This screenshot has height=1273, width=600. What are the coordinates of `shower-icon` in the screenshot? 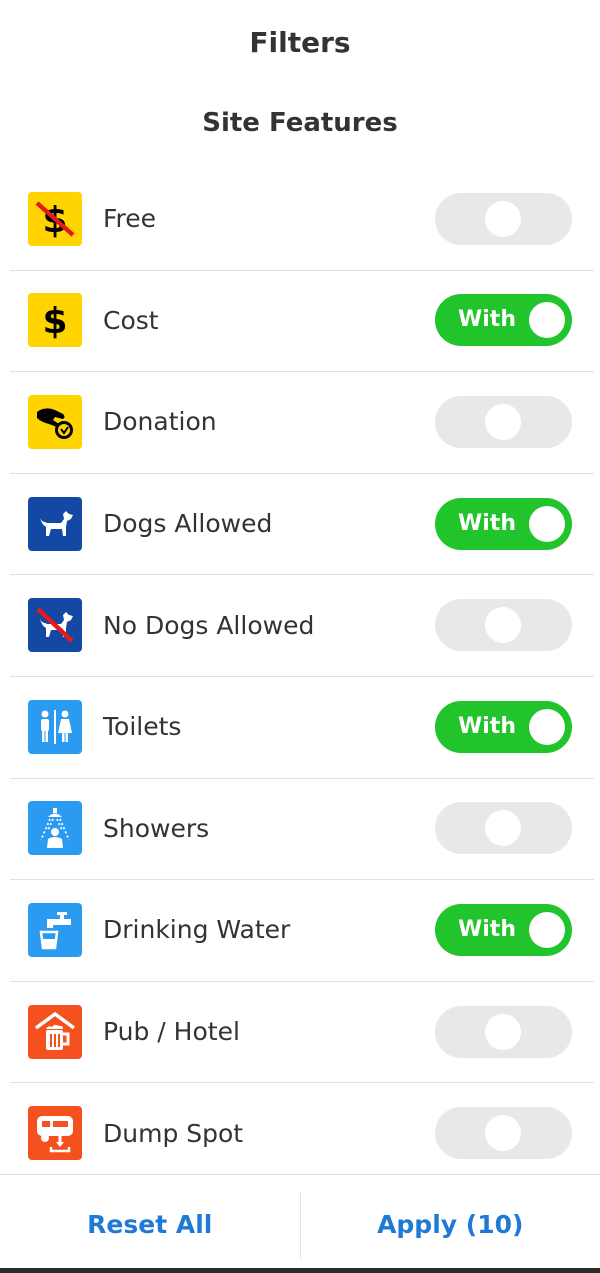 It's located at (55, 828).